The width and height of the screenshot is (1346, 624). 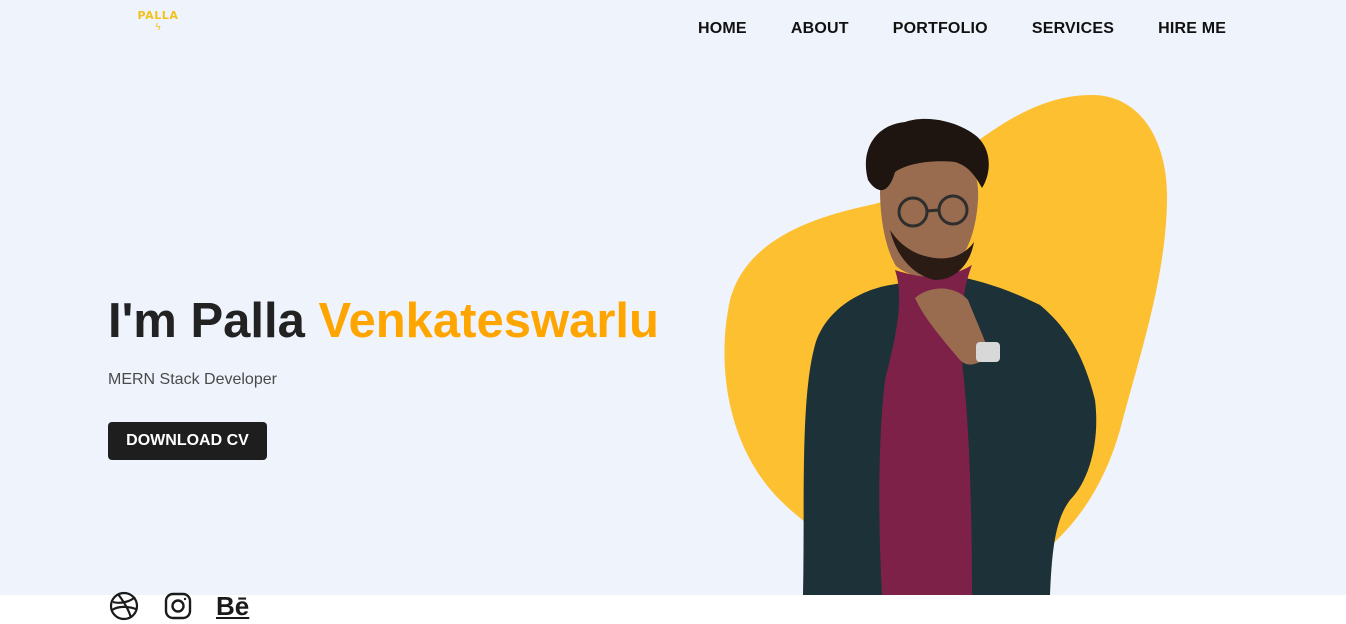 What do you see at coordinates (158, 27) in the screenshot?
I see `lightning-bolt-icon: ϟ` at bounding box center [158, 27].